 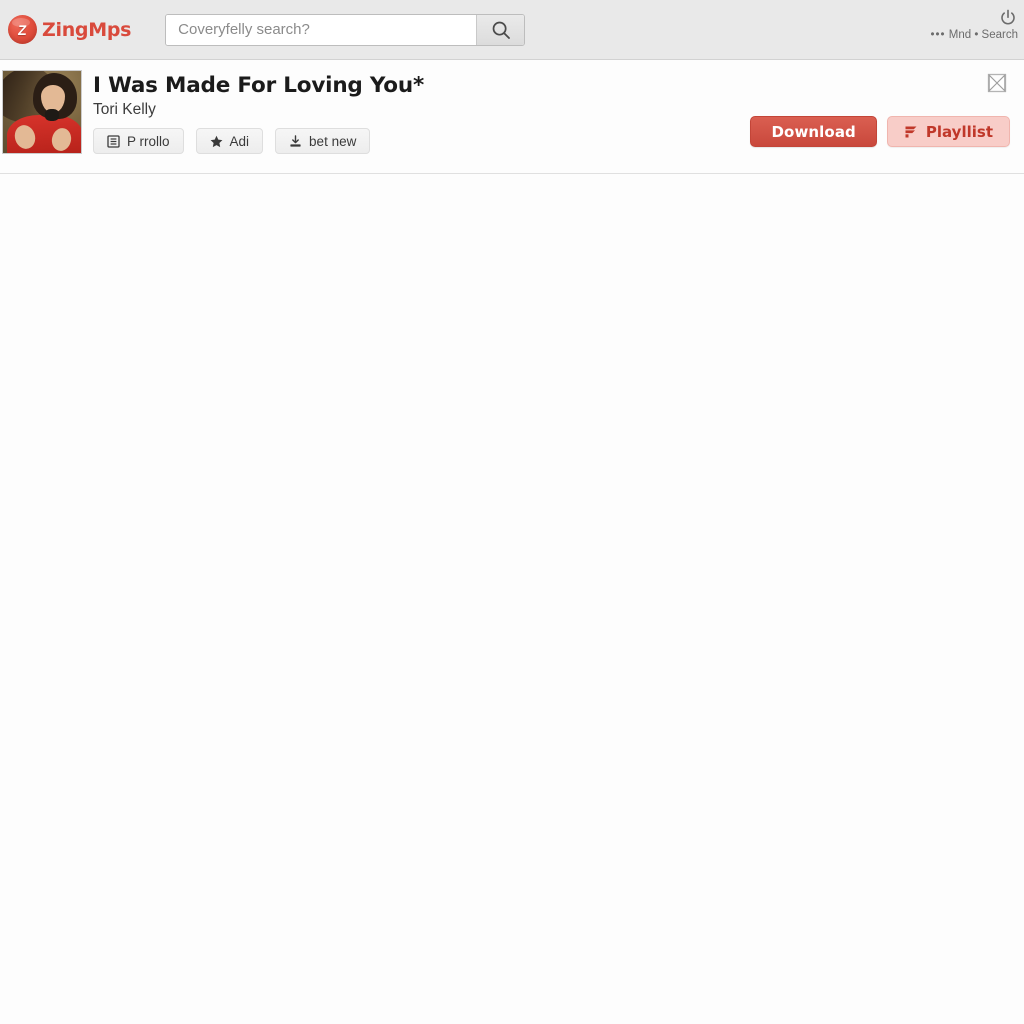 I want to click on chip-label-add: Adi, so click(x=239, y=141).